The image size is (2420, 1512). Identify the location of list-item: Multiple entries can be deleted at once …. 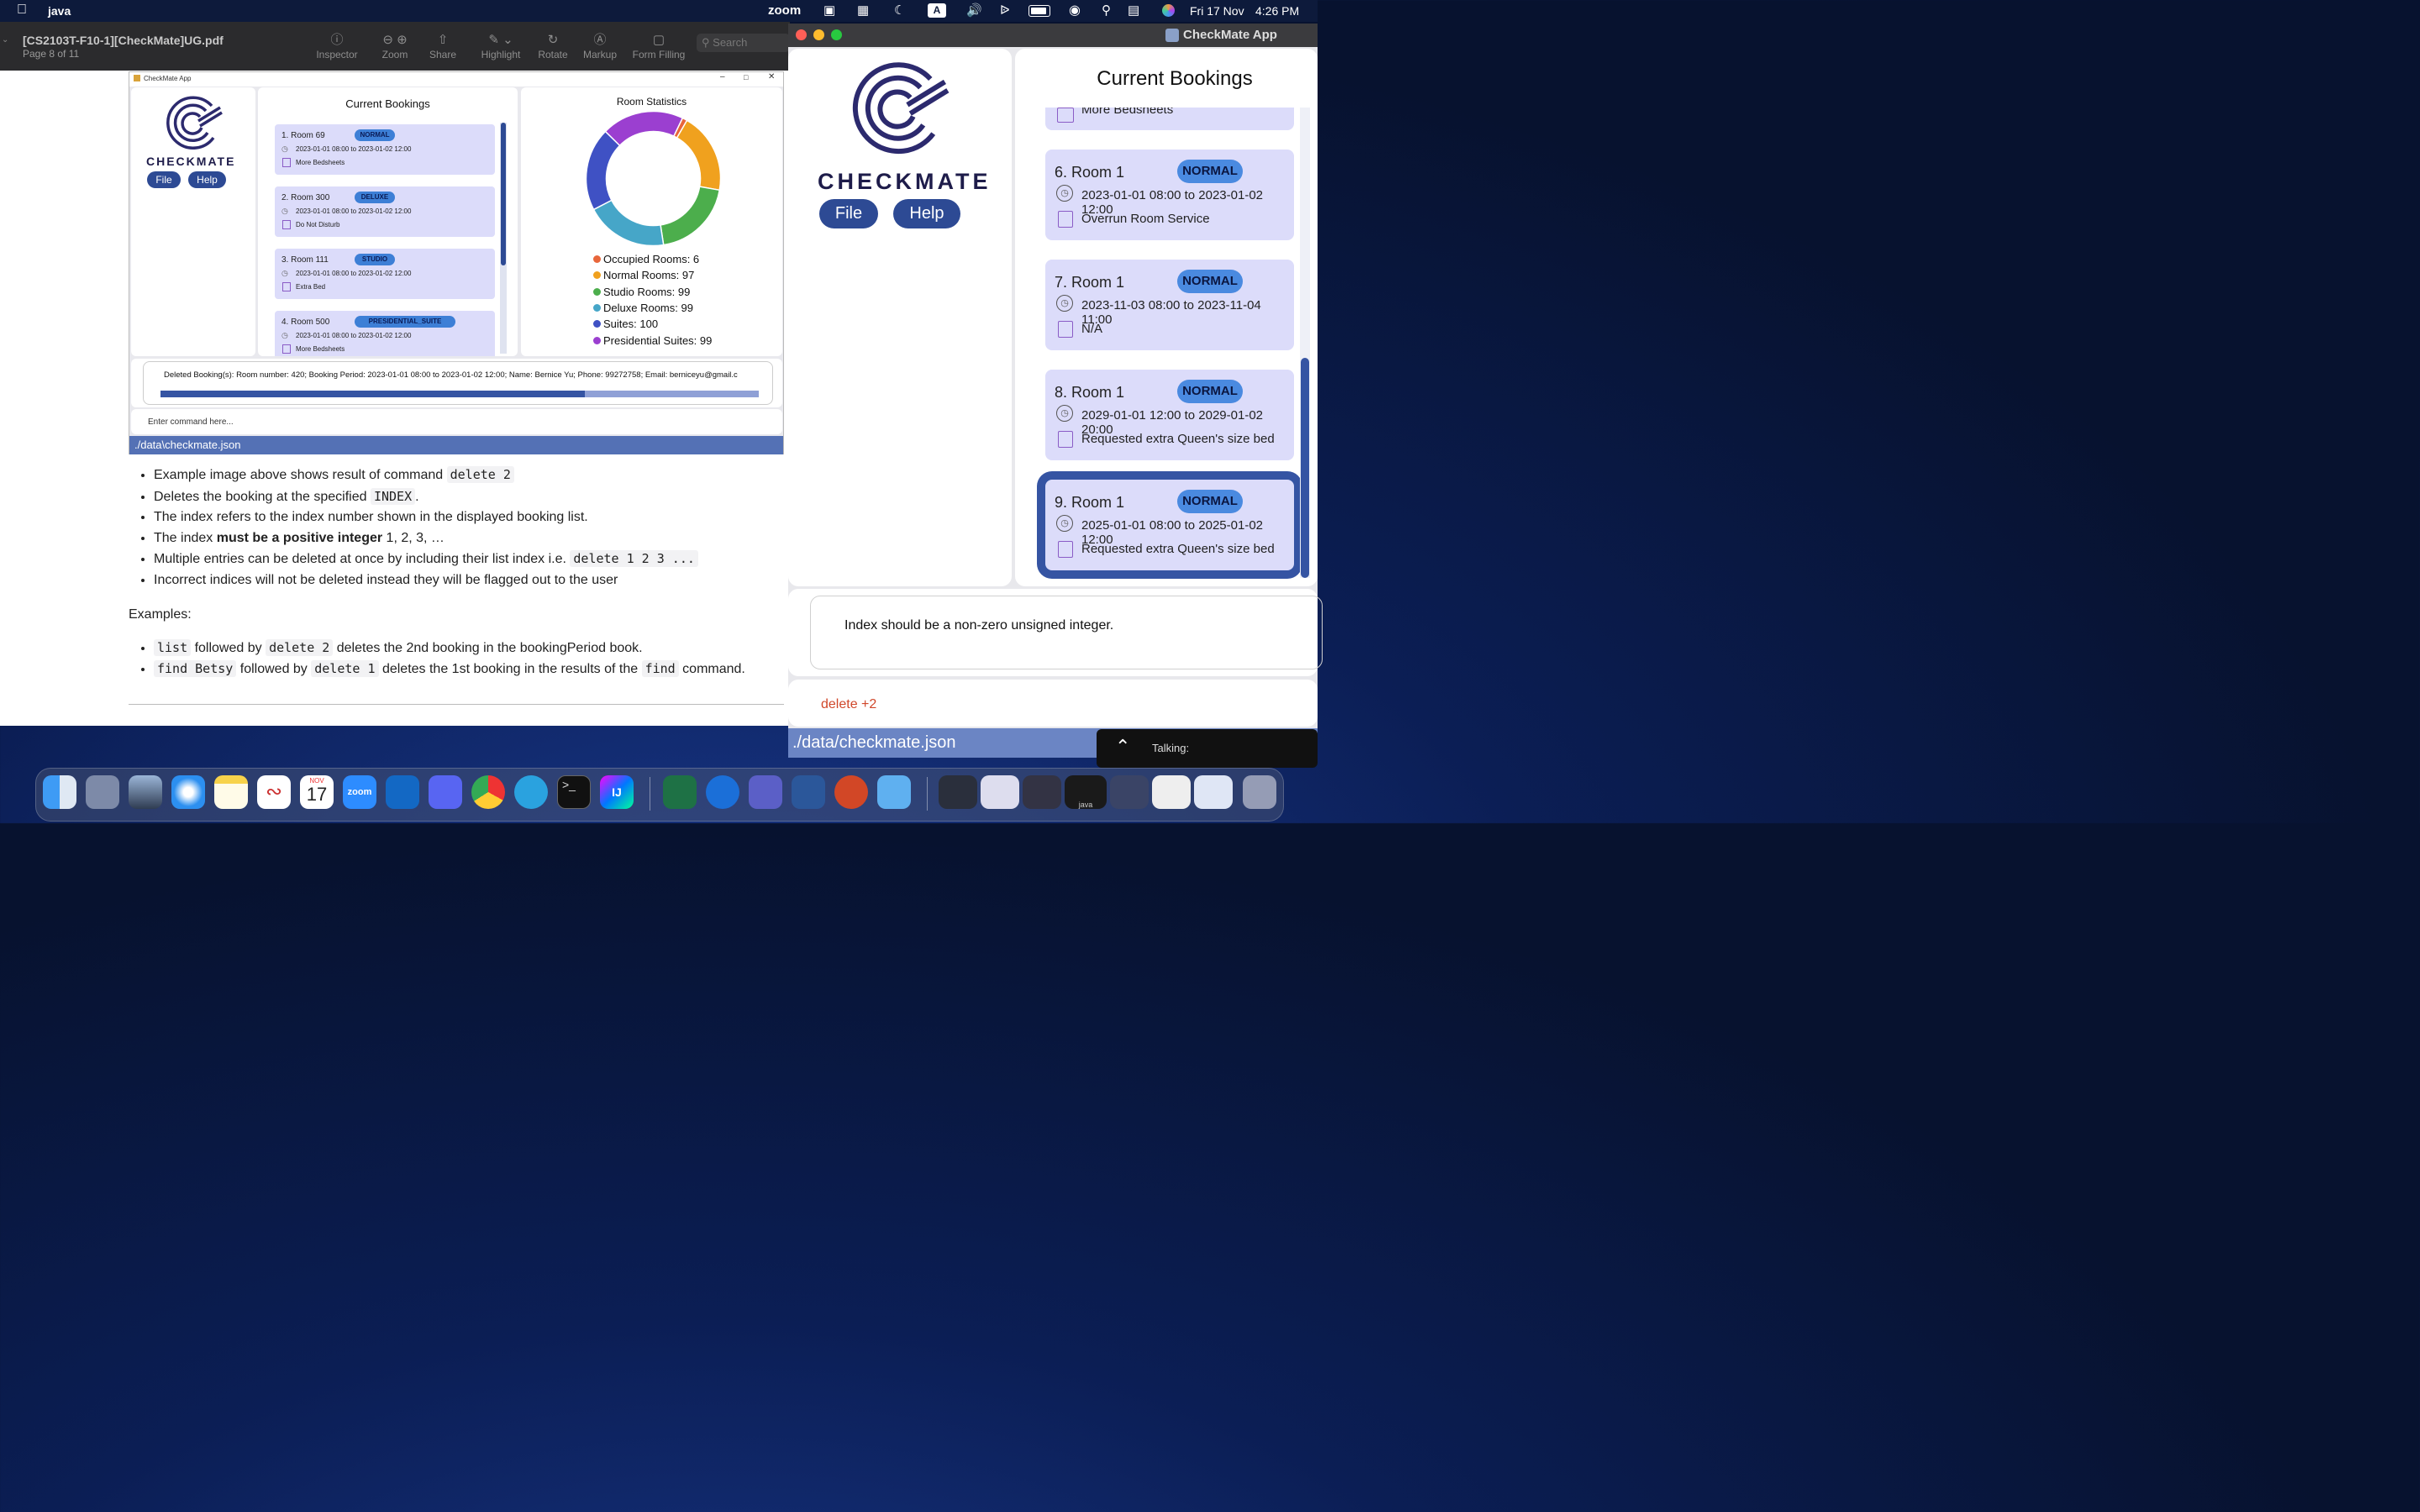
(473, 559).